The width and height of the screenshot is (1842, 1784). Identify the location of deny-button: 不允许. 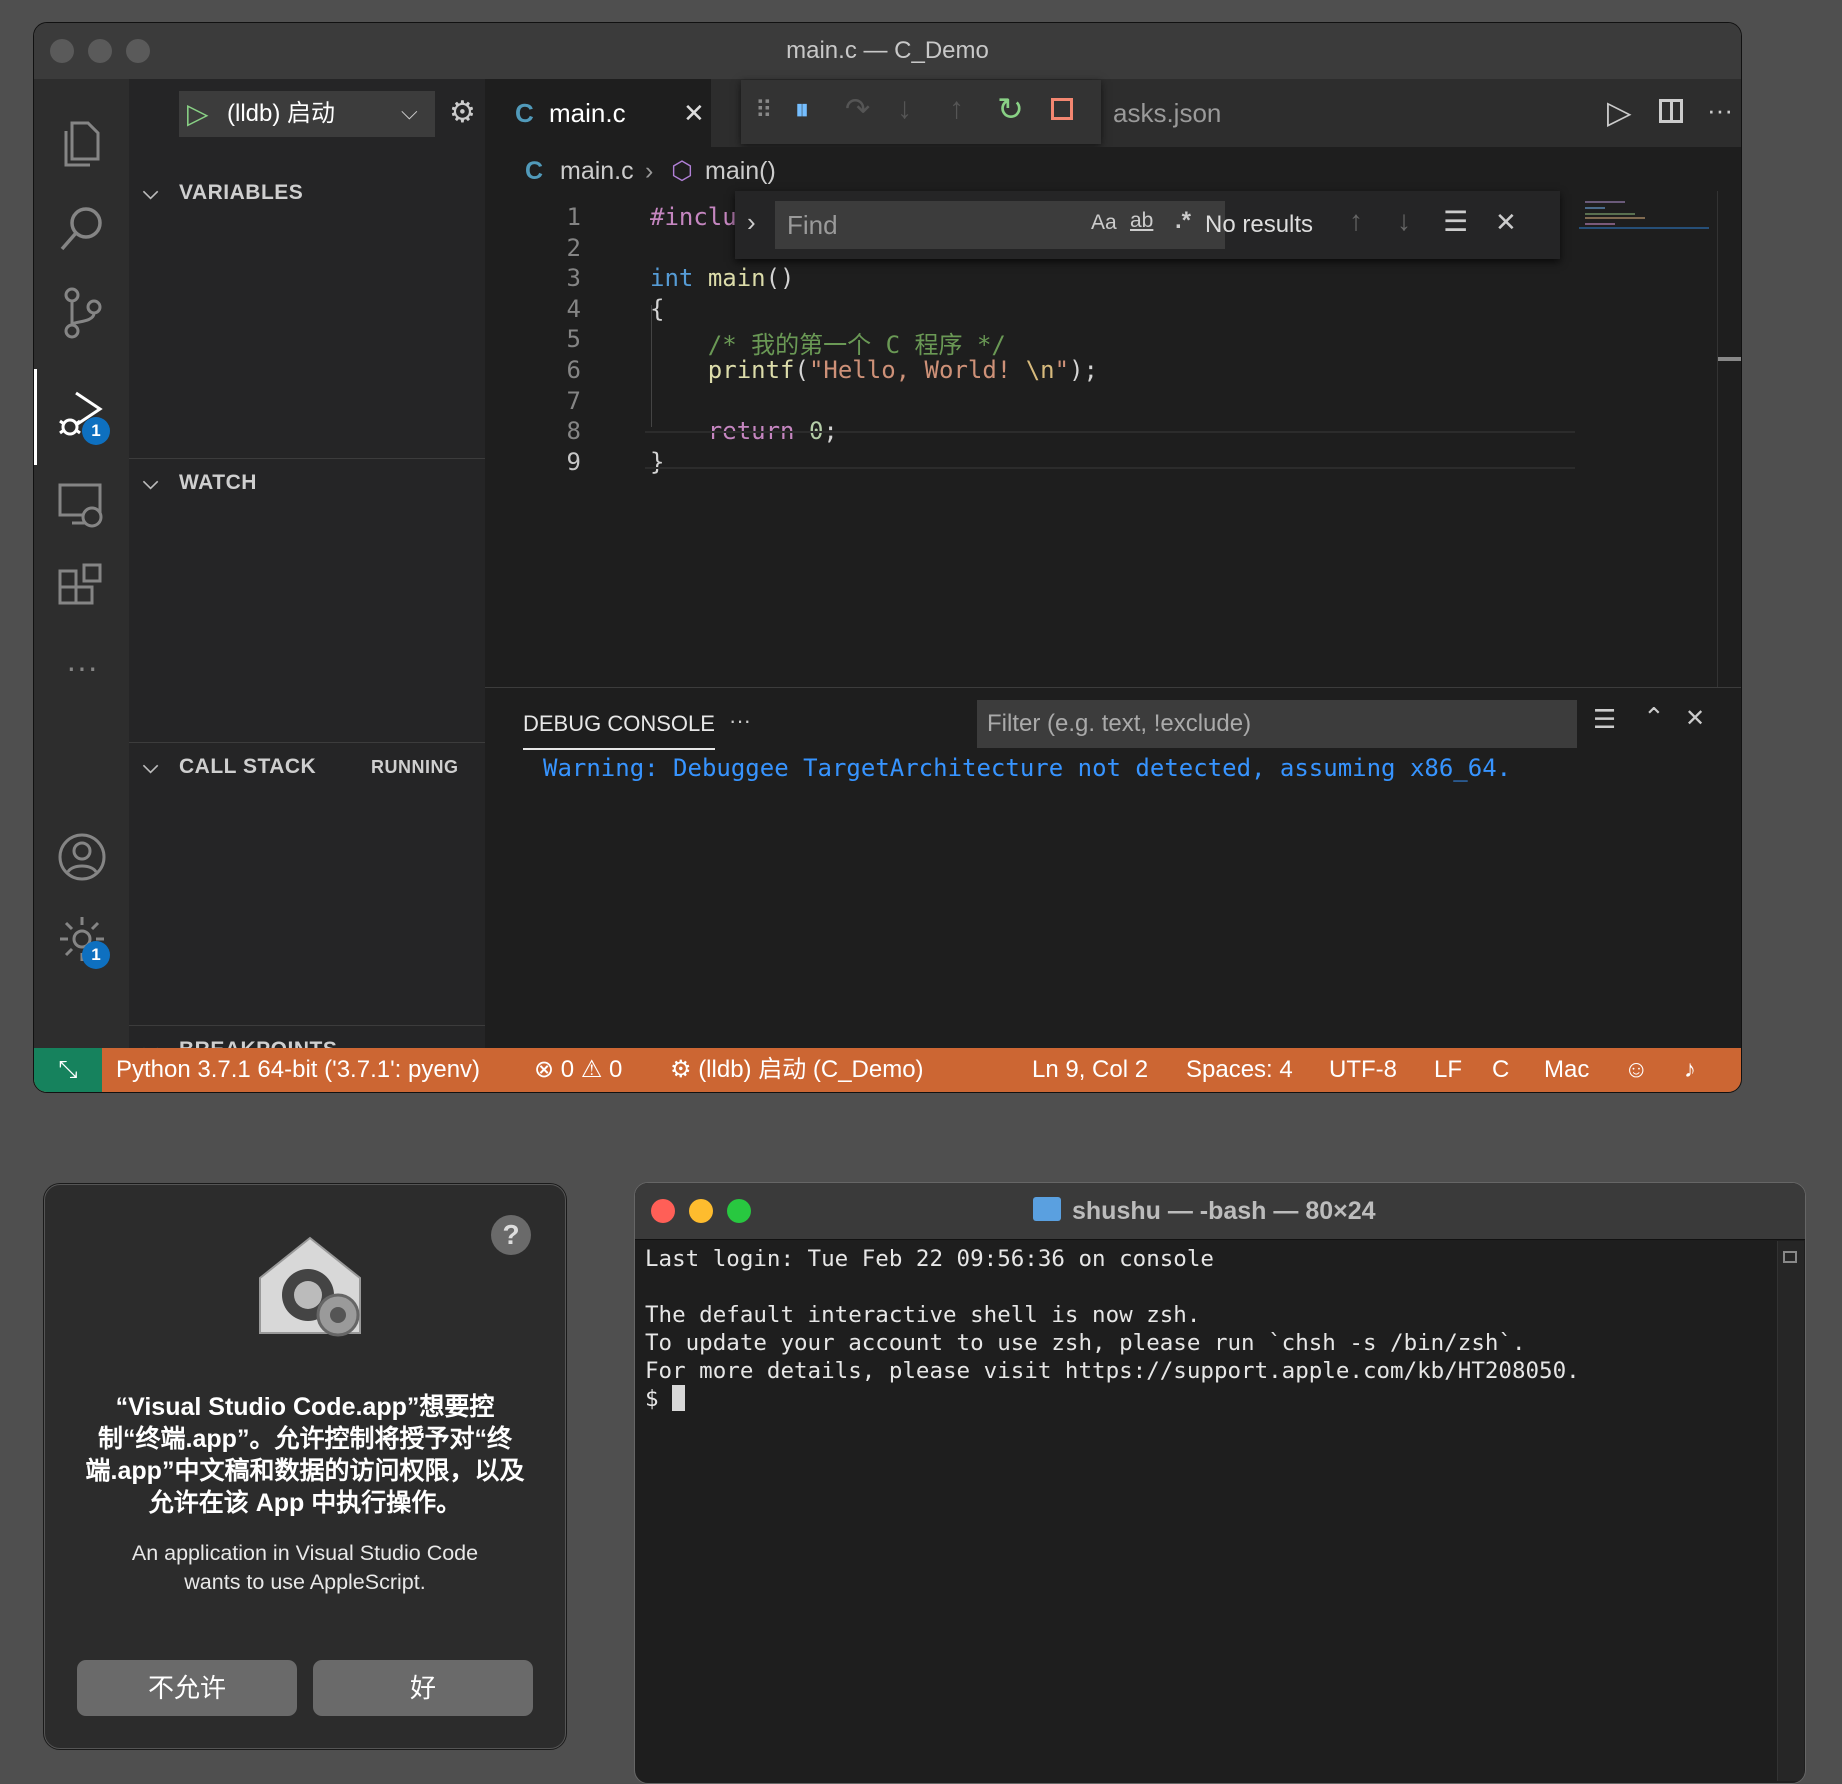
(187, 1688).